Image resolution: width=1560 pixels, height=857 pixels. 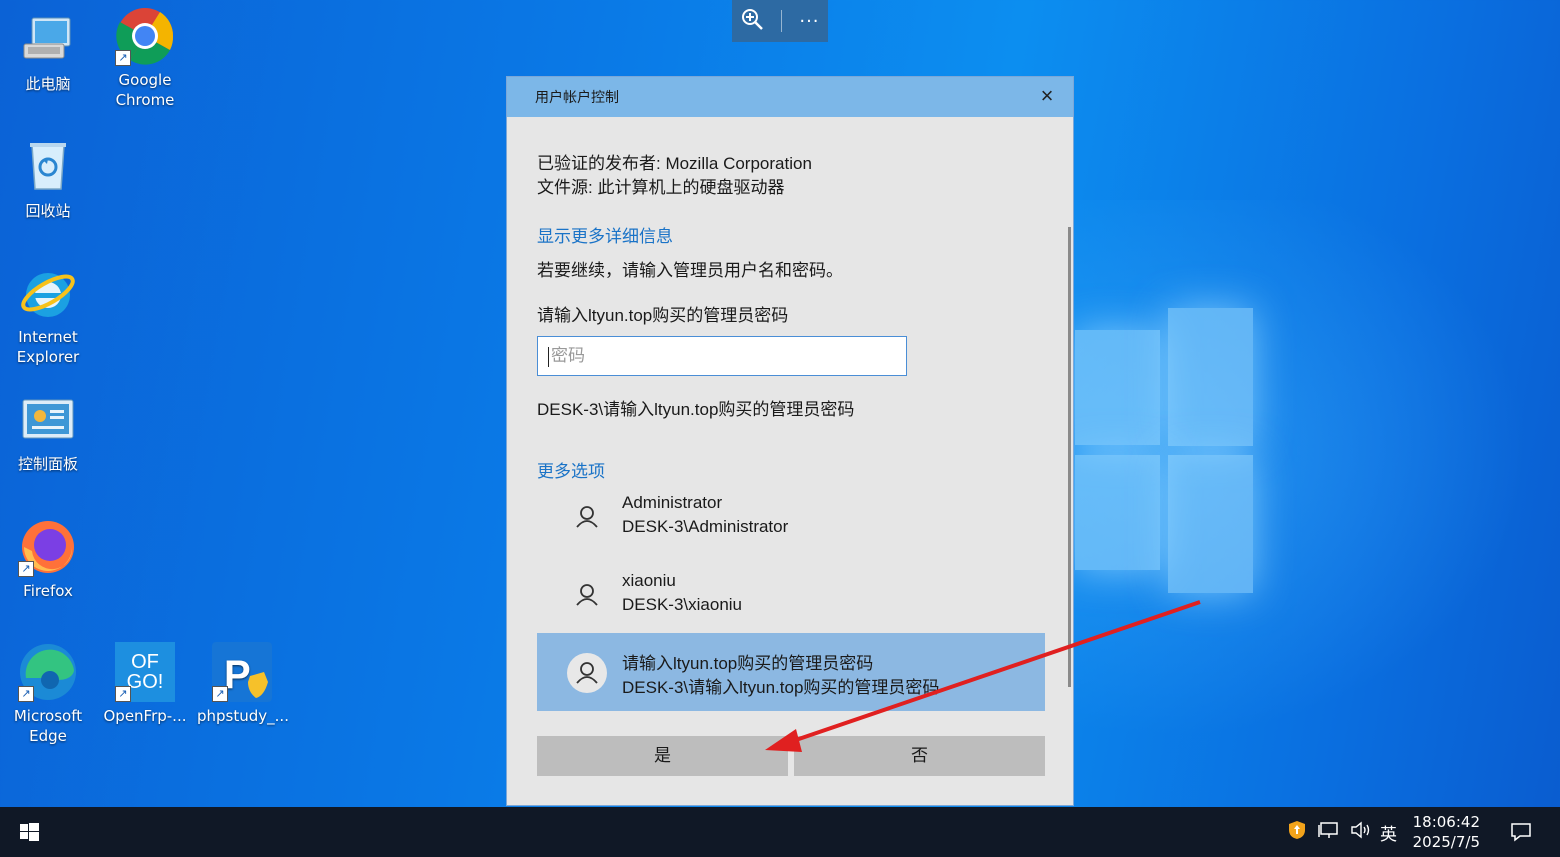 I want to click on yes-button: 是, so click(x=662, y=756).